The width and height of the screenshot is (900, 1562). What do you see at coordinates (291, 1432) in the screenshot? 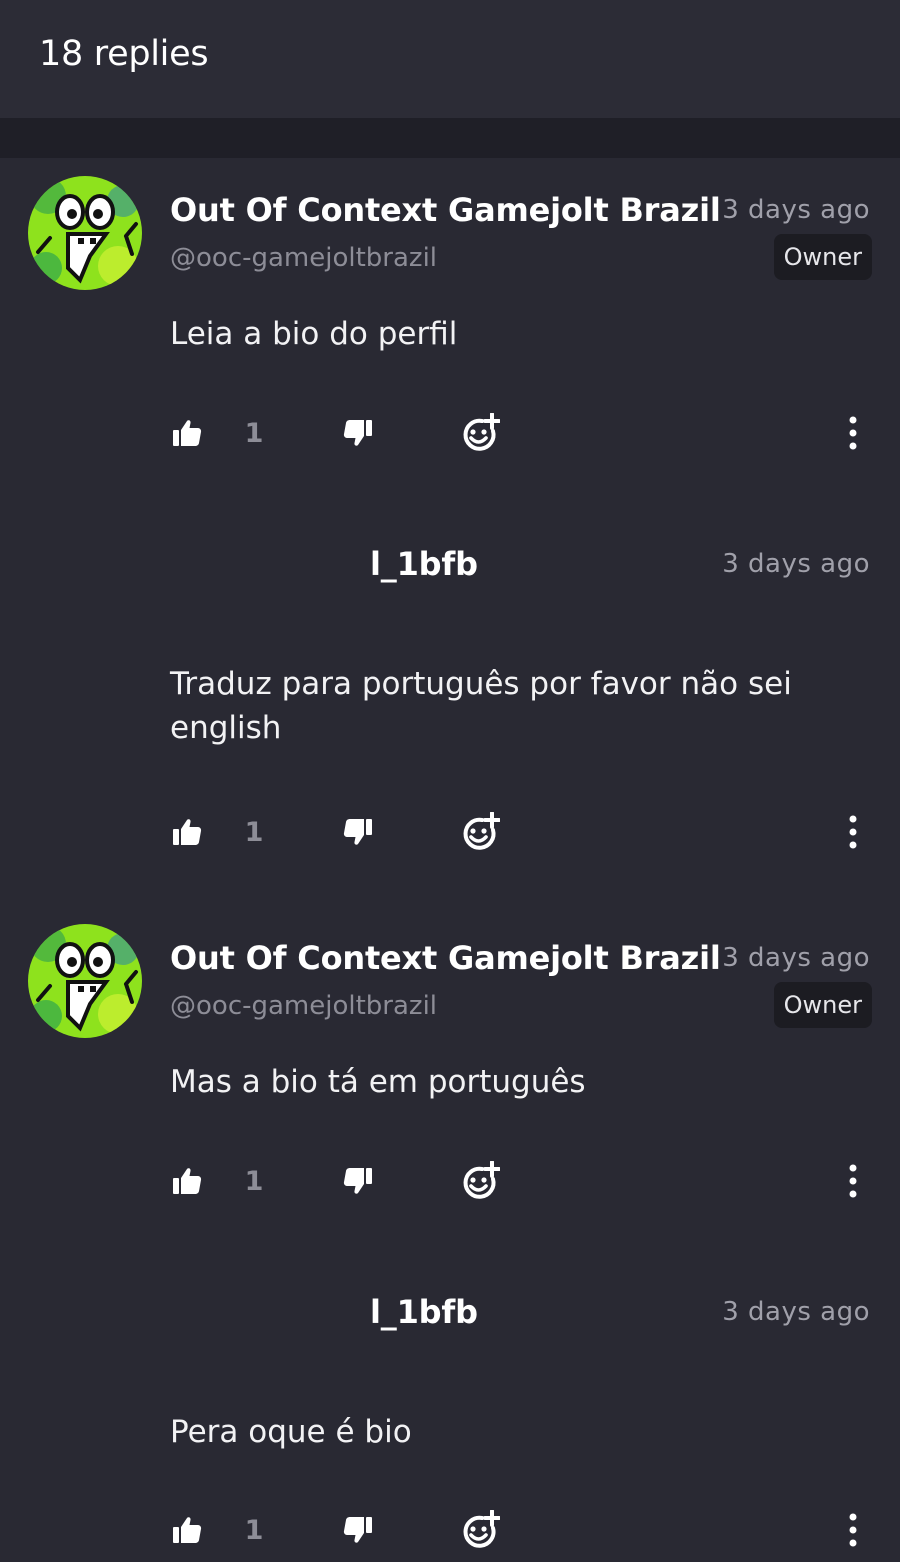
I see `comment-text: Pera oque é bio` at bounding box center [291, 1432].